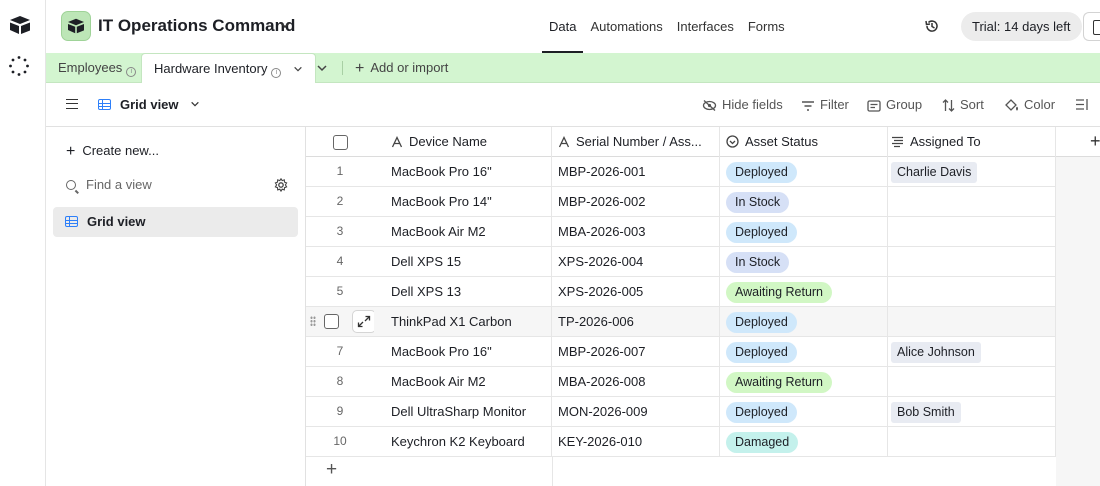 This screenshot has height=486, width=1100. I want to click on cell-serial-number: MBA-2026-003, so click(636, 232).